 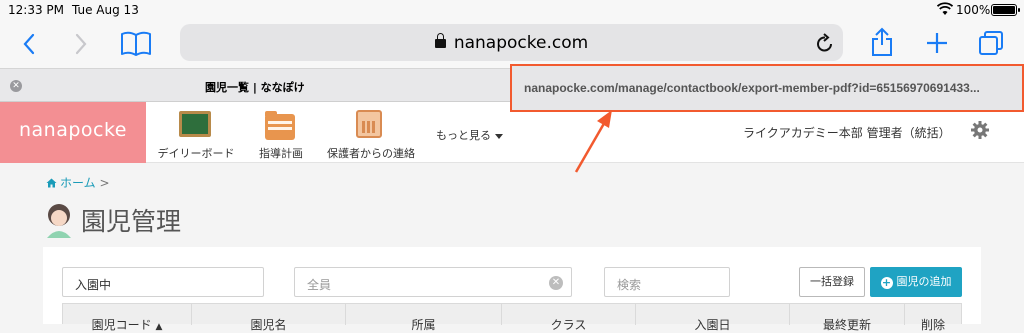 What do you see at coordinates (371, 153) in the screenshot?
I see `nav-parent-messages-label: 保護者からの連絡` at bounding box center [371, 153].